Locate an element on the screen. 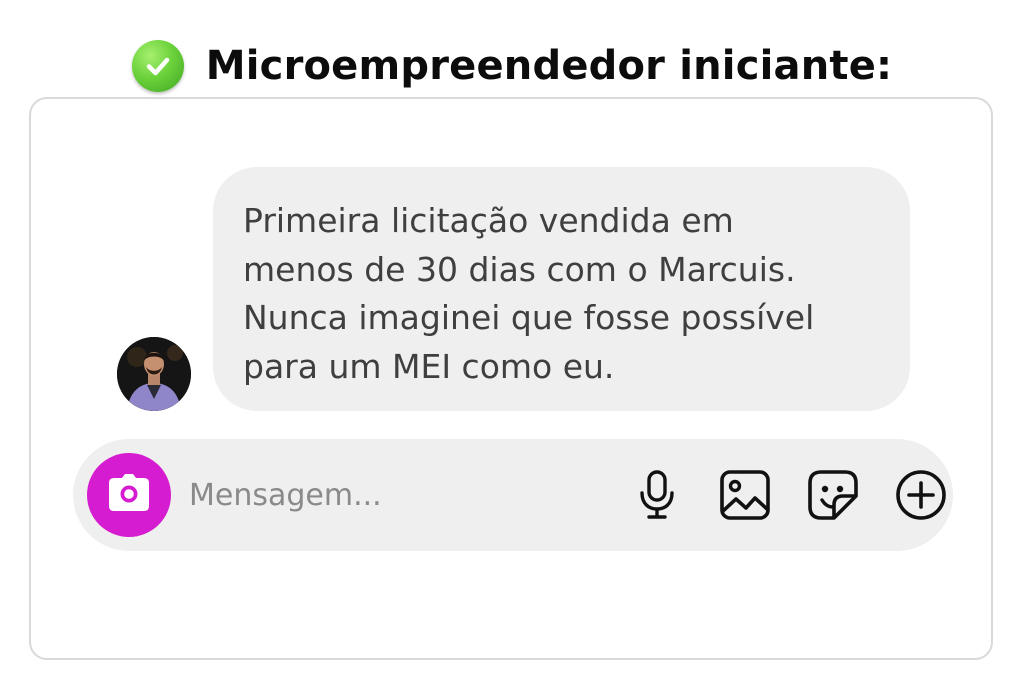 This screenshot has height=681, width=1024. camera-button is located at coordinates (129, 495).